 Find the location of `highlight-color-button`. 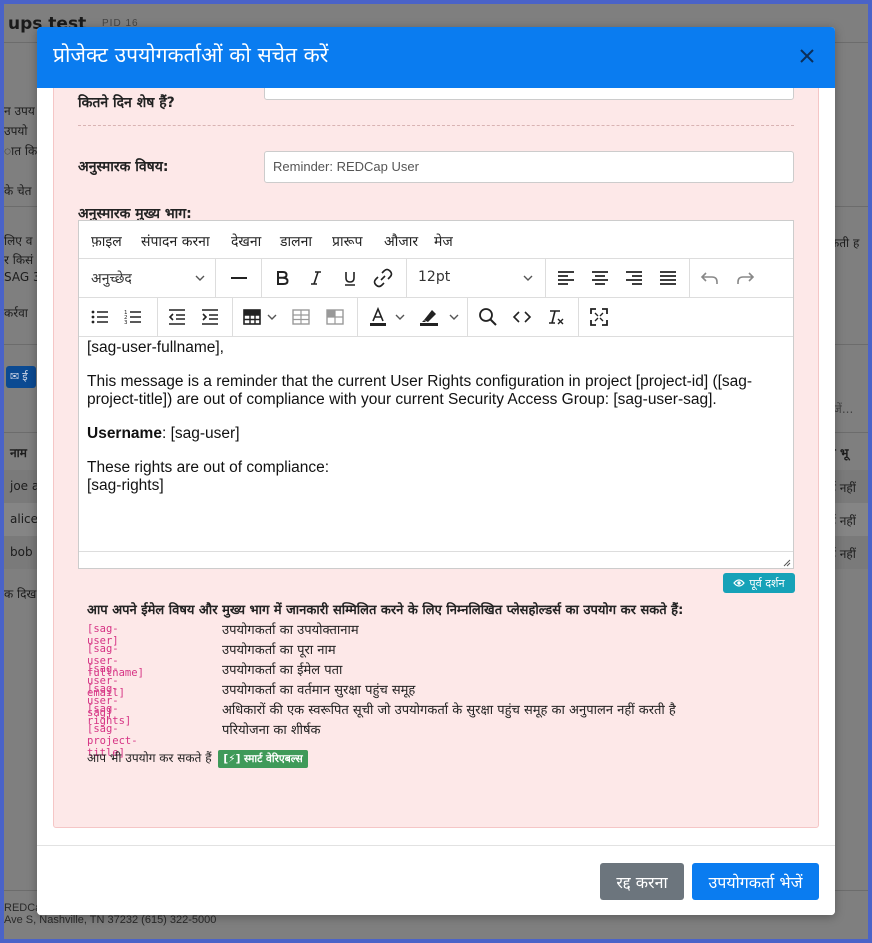

highlight-color-button is located at coordinates (439, 317).